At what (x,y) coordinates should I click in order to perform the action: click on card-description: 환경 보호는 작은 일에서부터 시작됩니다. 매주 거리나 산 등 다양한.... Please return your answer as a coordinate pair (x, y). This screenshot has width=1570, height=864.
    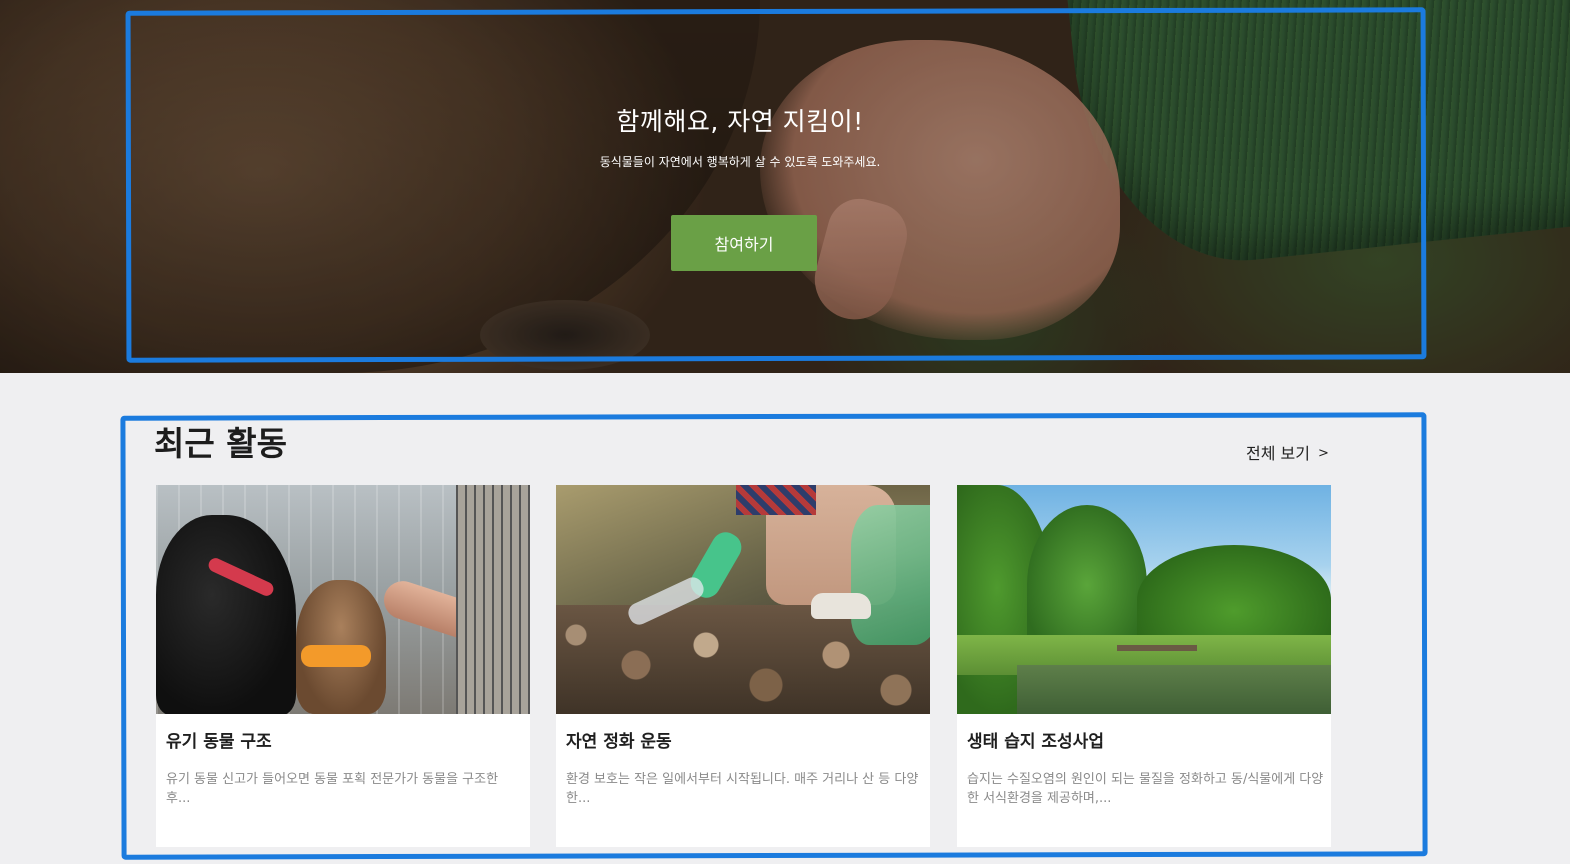
    Looking at the image, I should click on (742, 789).